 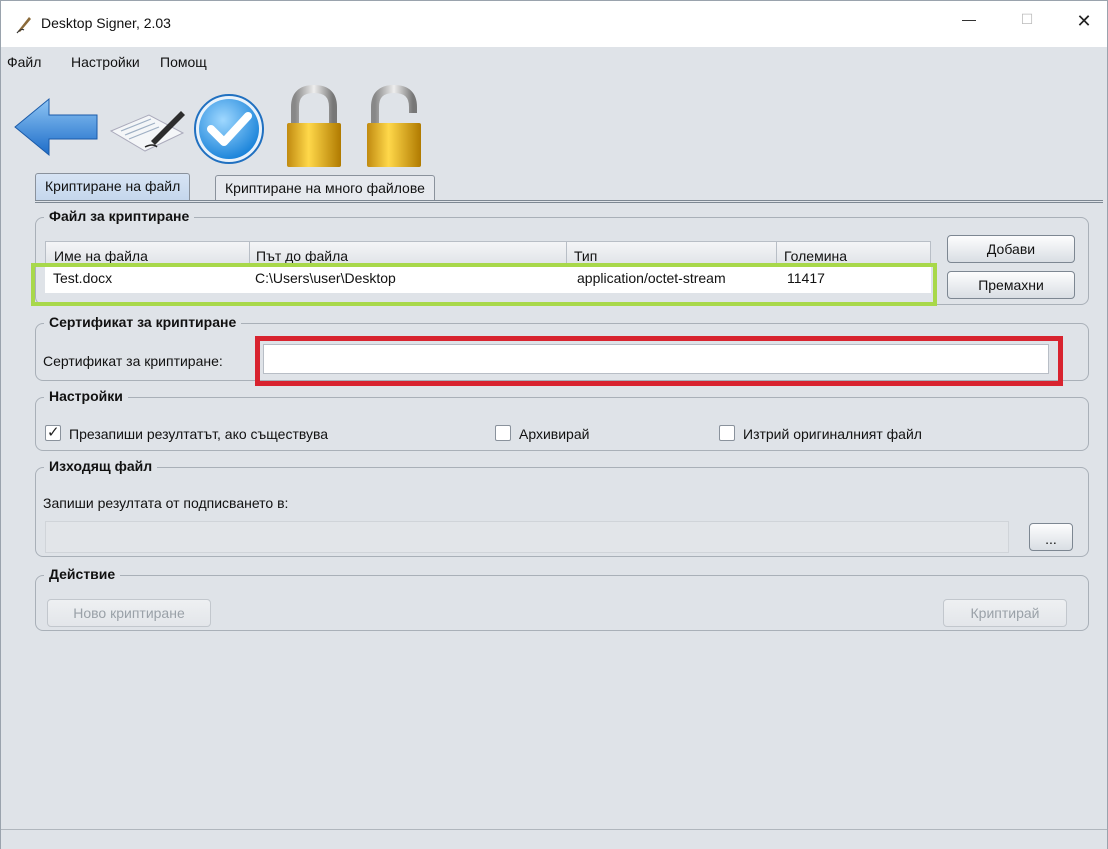 I want to click on back-arrow-icon, so click(x=56, y=127).